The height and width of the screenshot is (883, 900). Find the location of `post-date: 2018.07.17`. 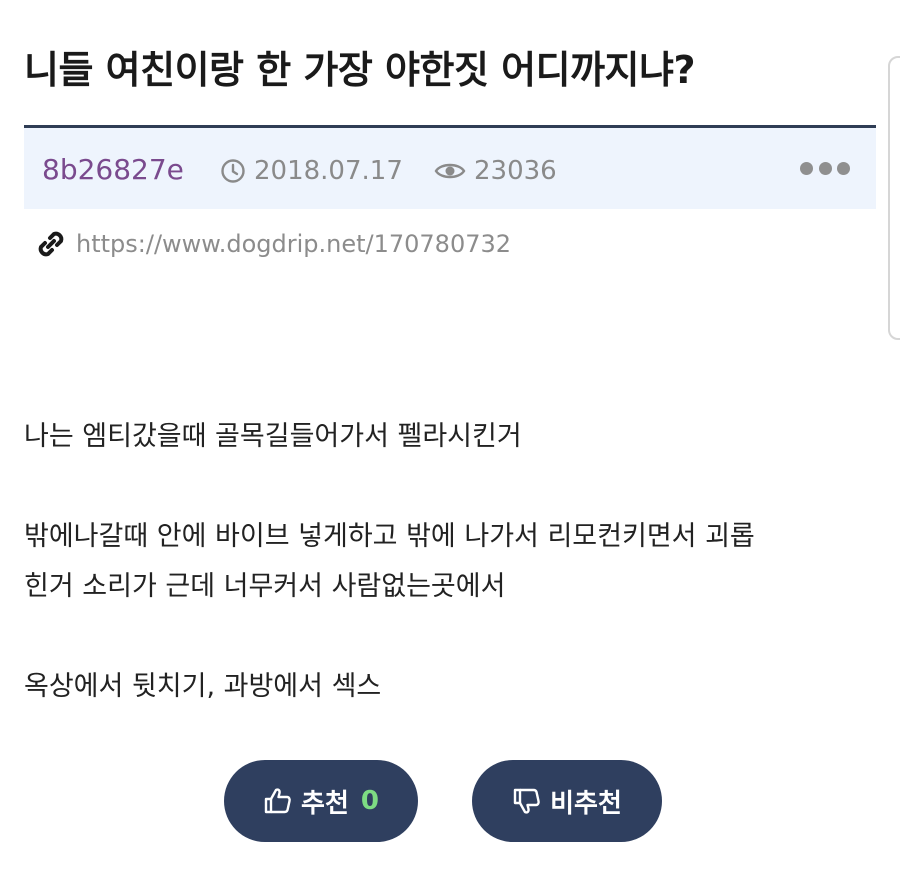

post-date: 2018.07.17 is located at coordinates (311, 171).